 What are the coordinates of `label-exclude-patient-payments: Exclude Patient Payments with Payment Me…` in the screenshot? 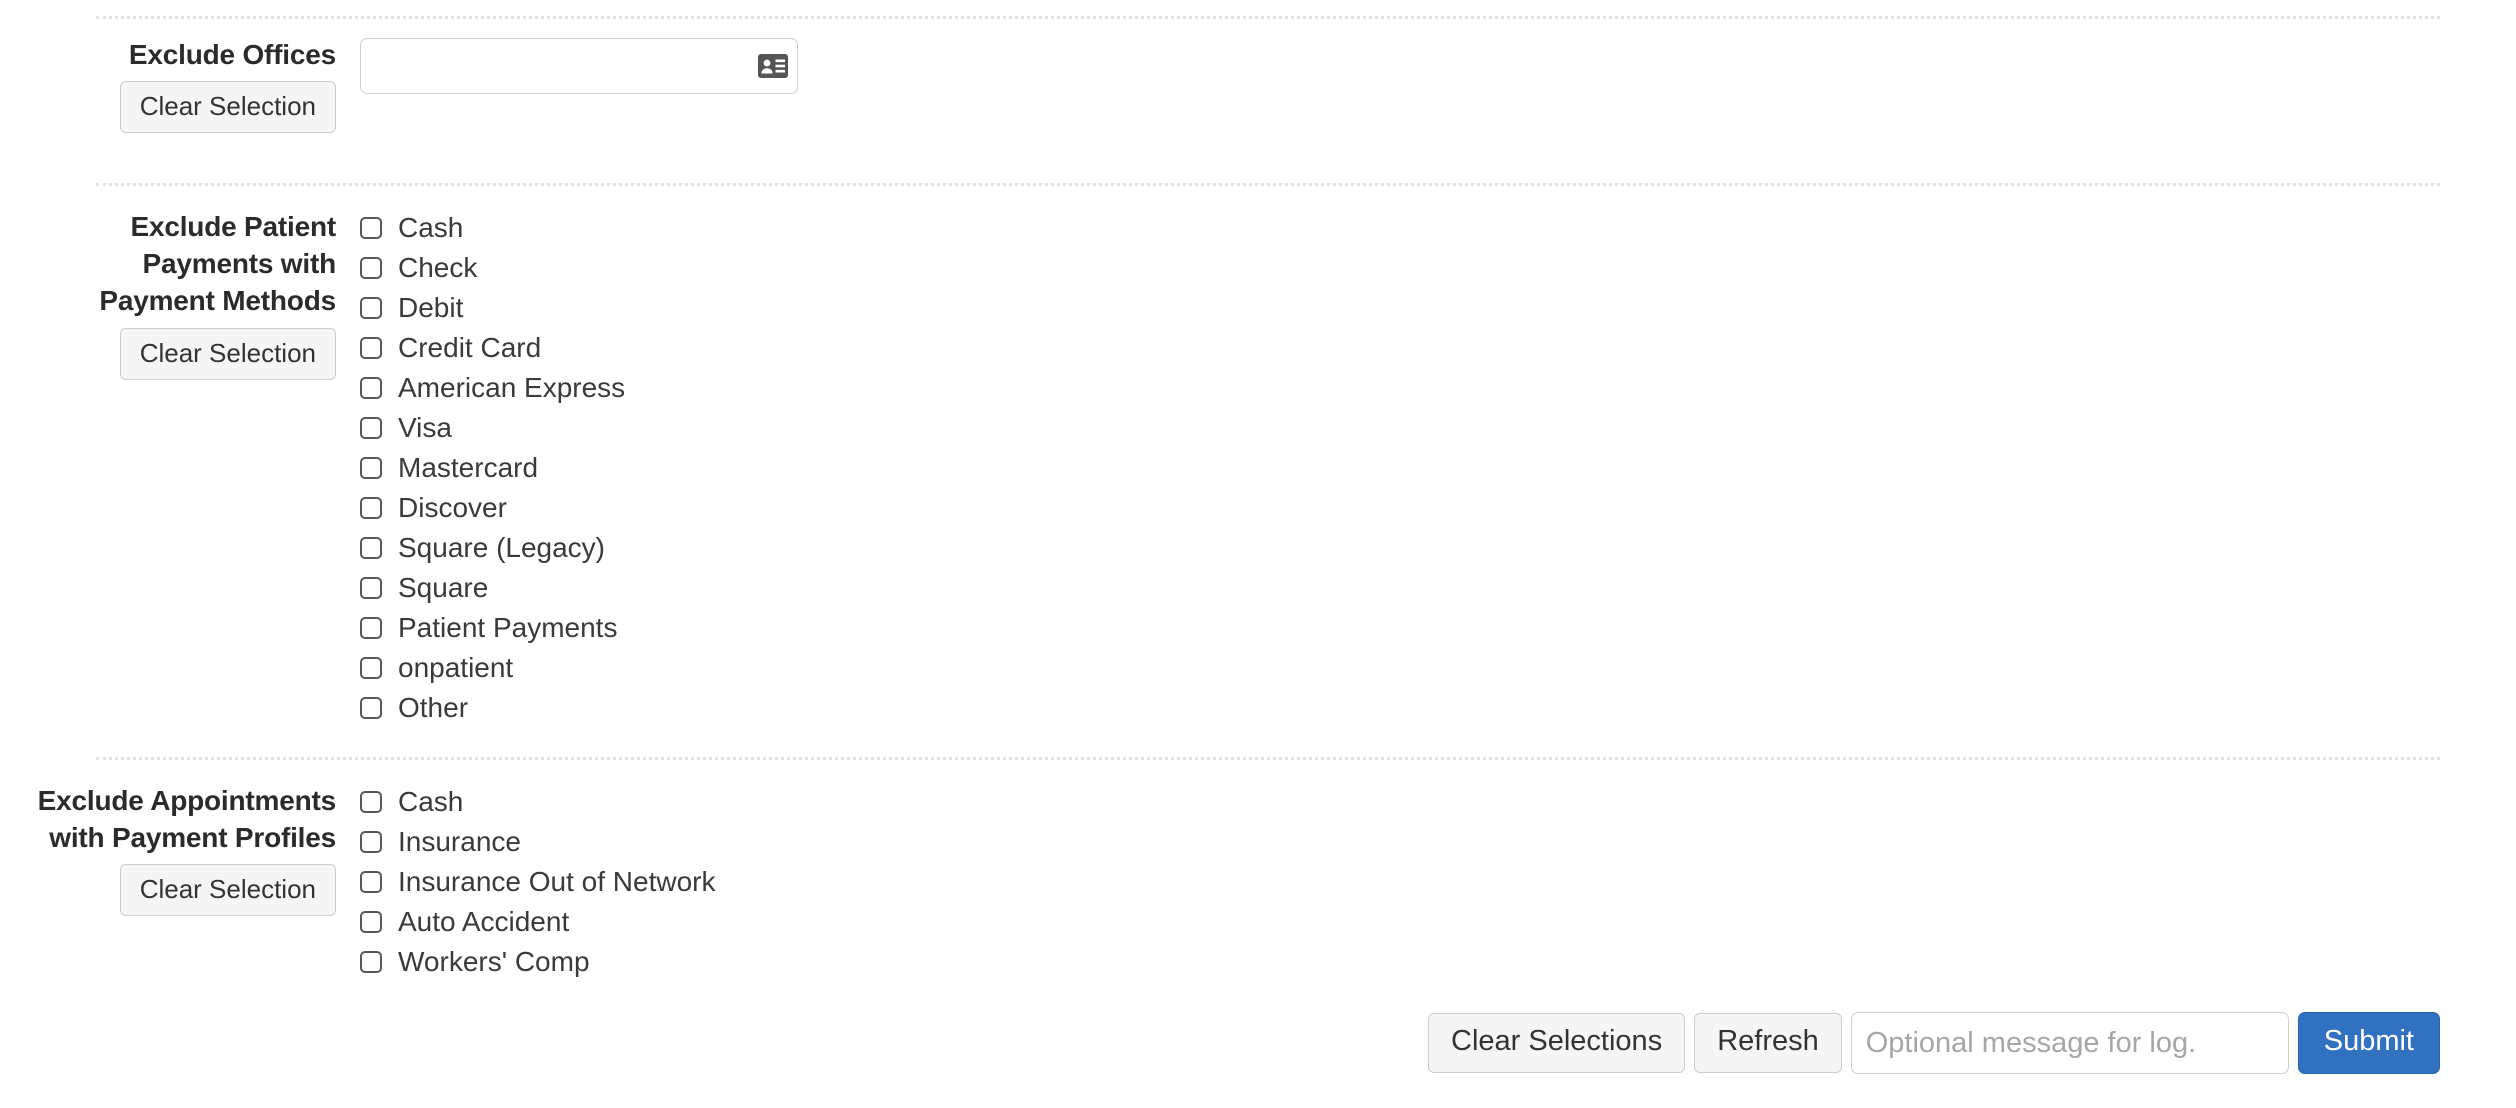 It's located at (217, 264).